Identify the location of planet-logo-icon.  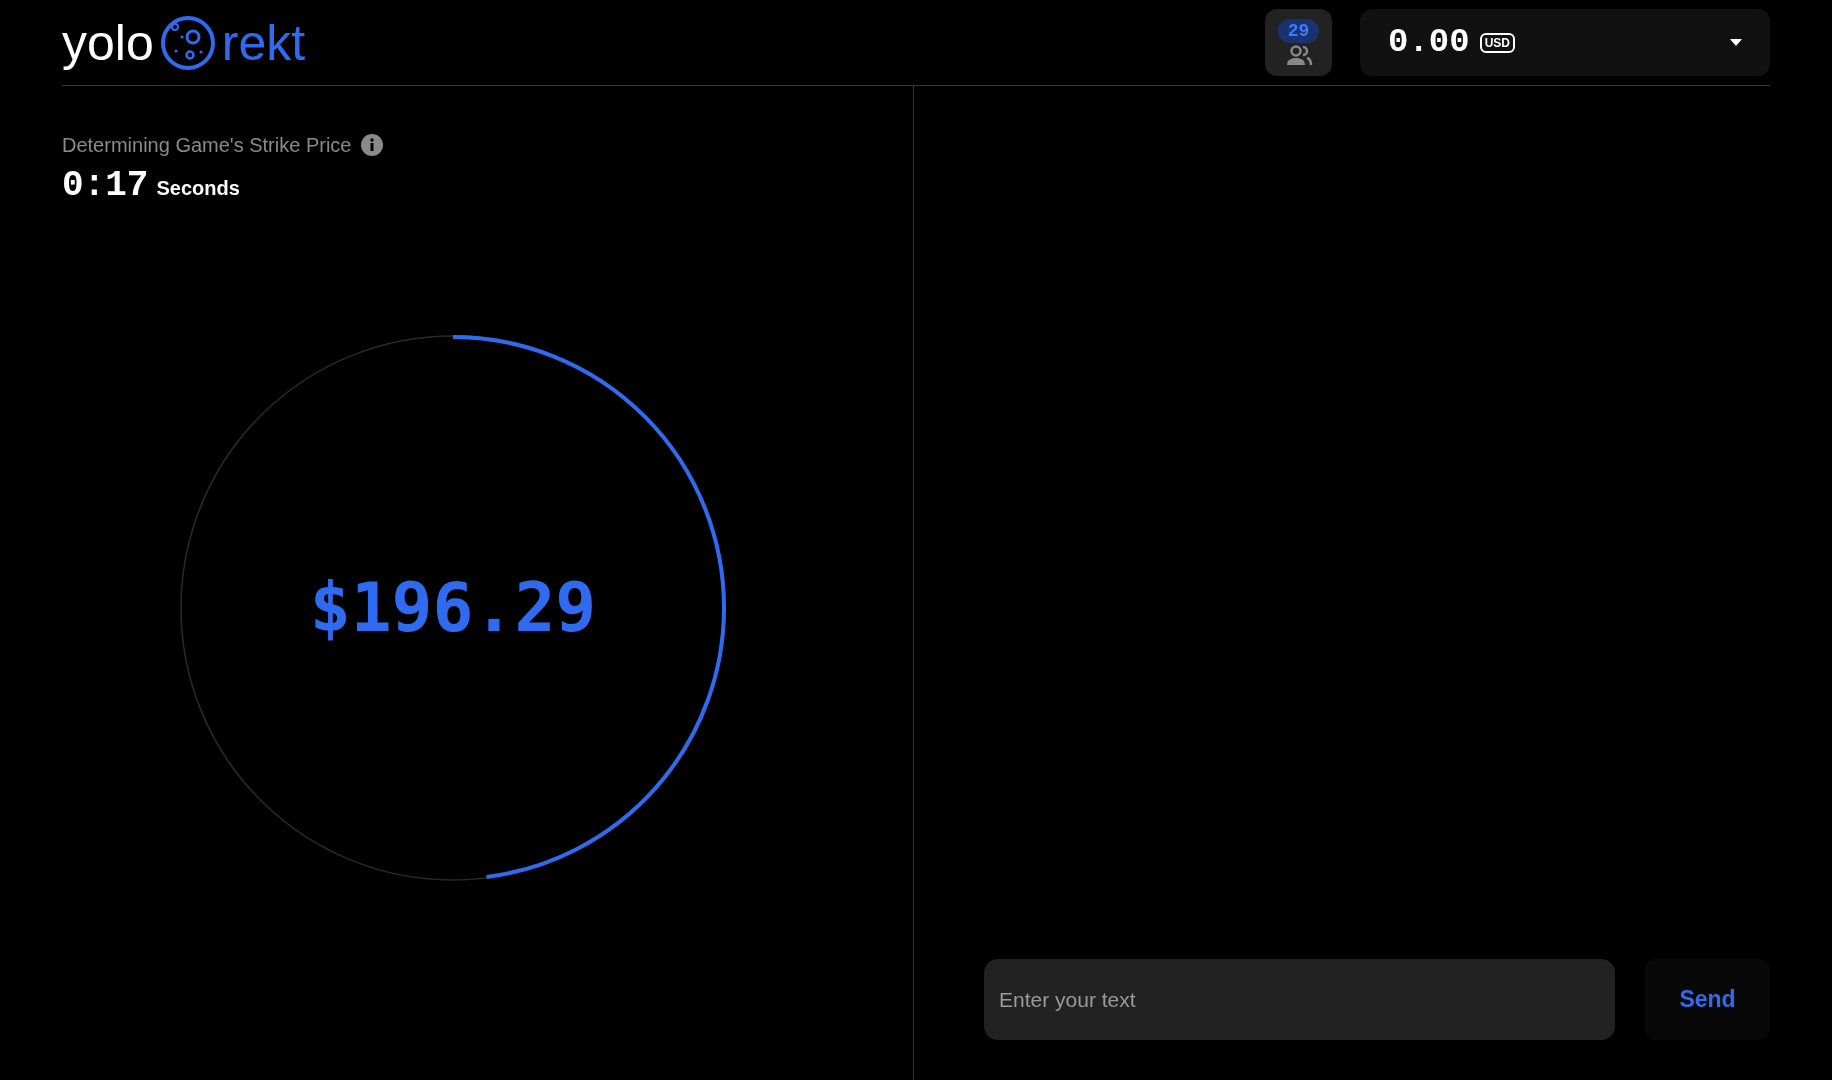
(187, 42).